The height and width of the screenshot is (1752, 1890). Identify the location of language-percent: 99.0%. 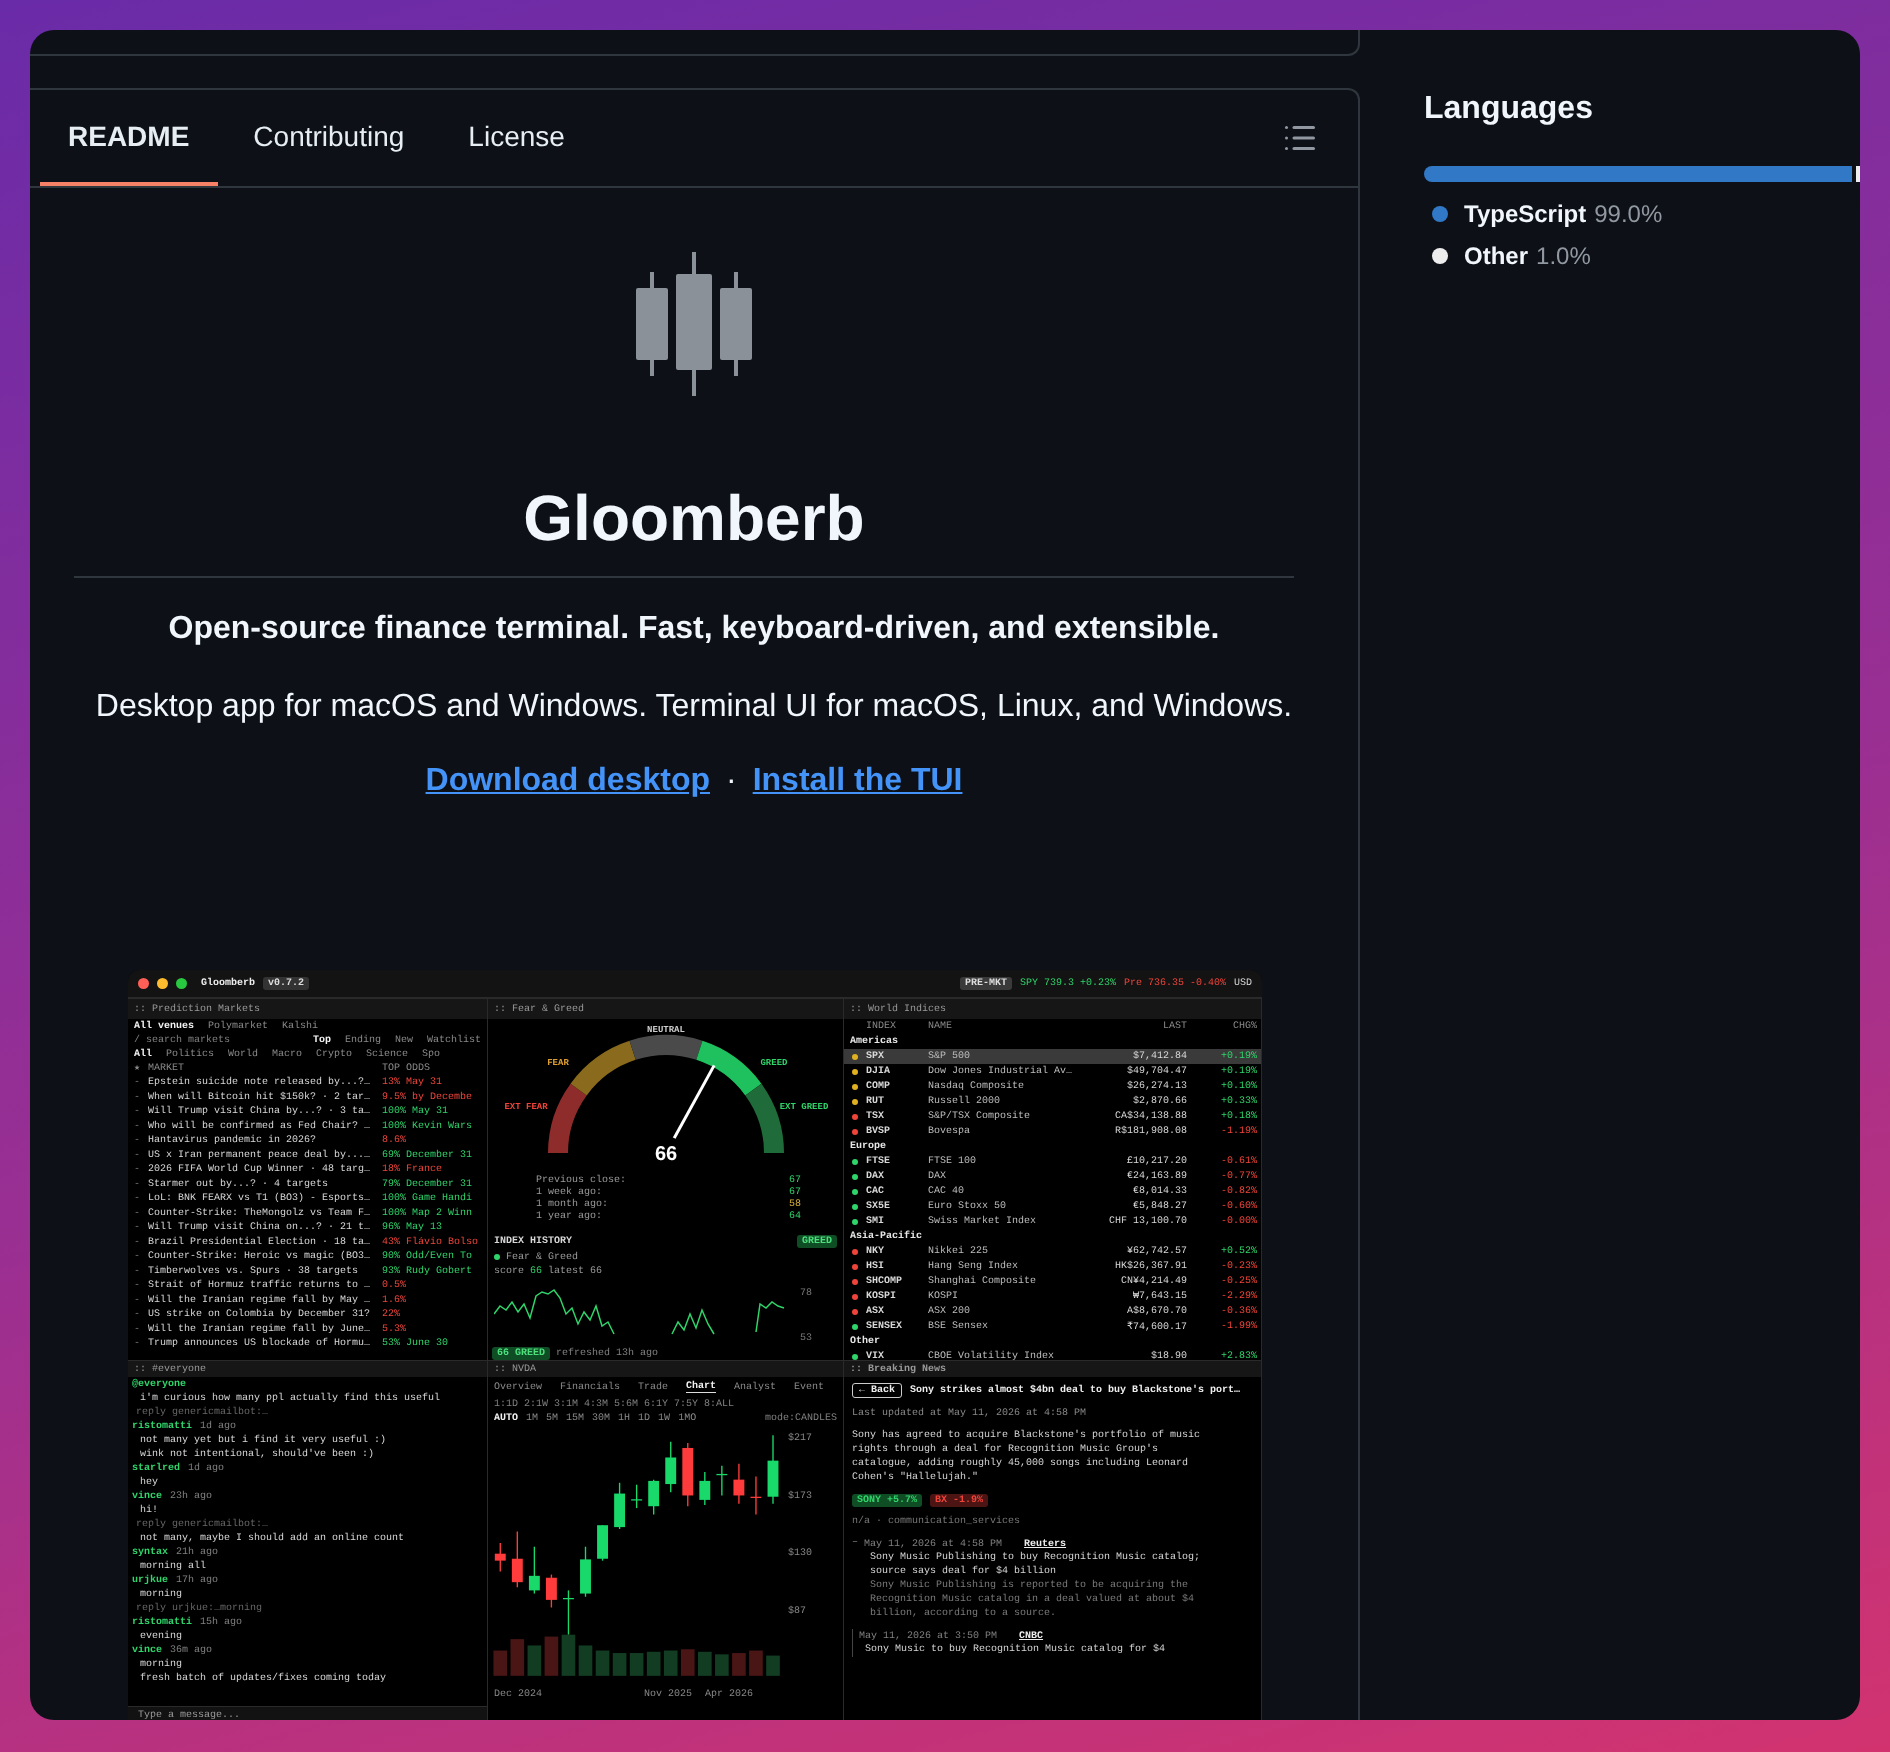
(1628, 214).